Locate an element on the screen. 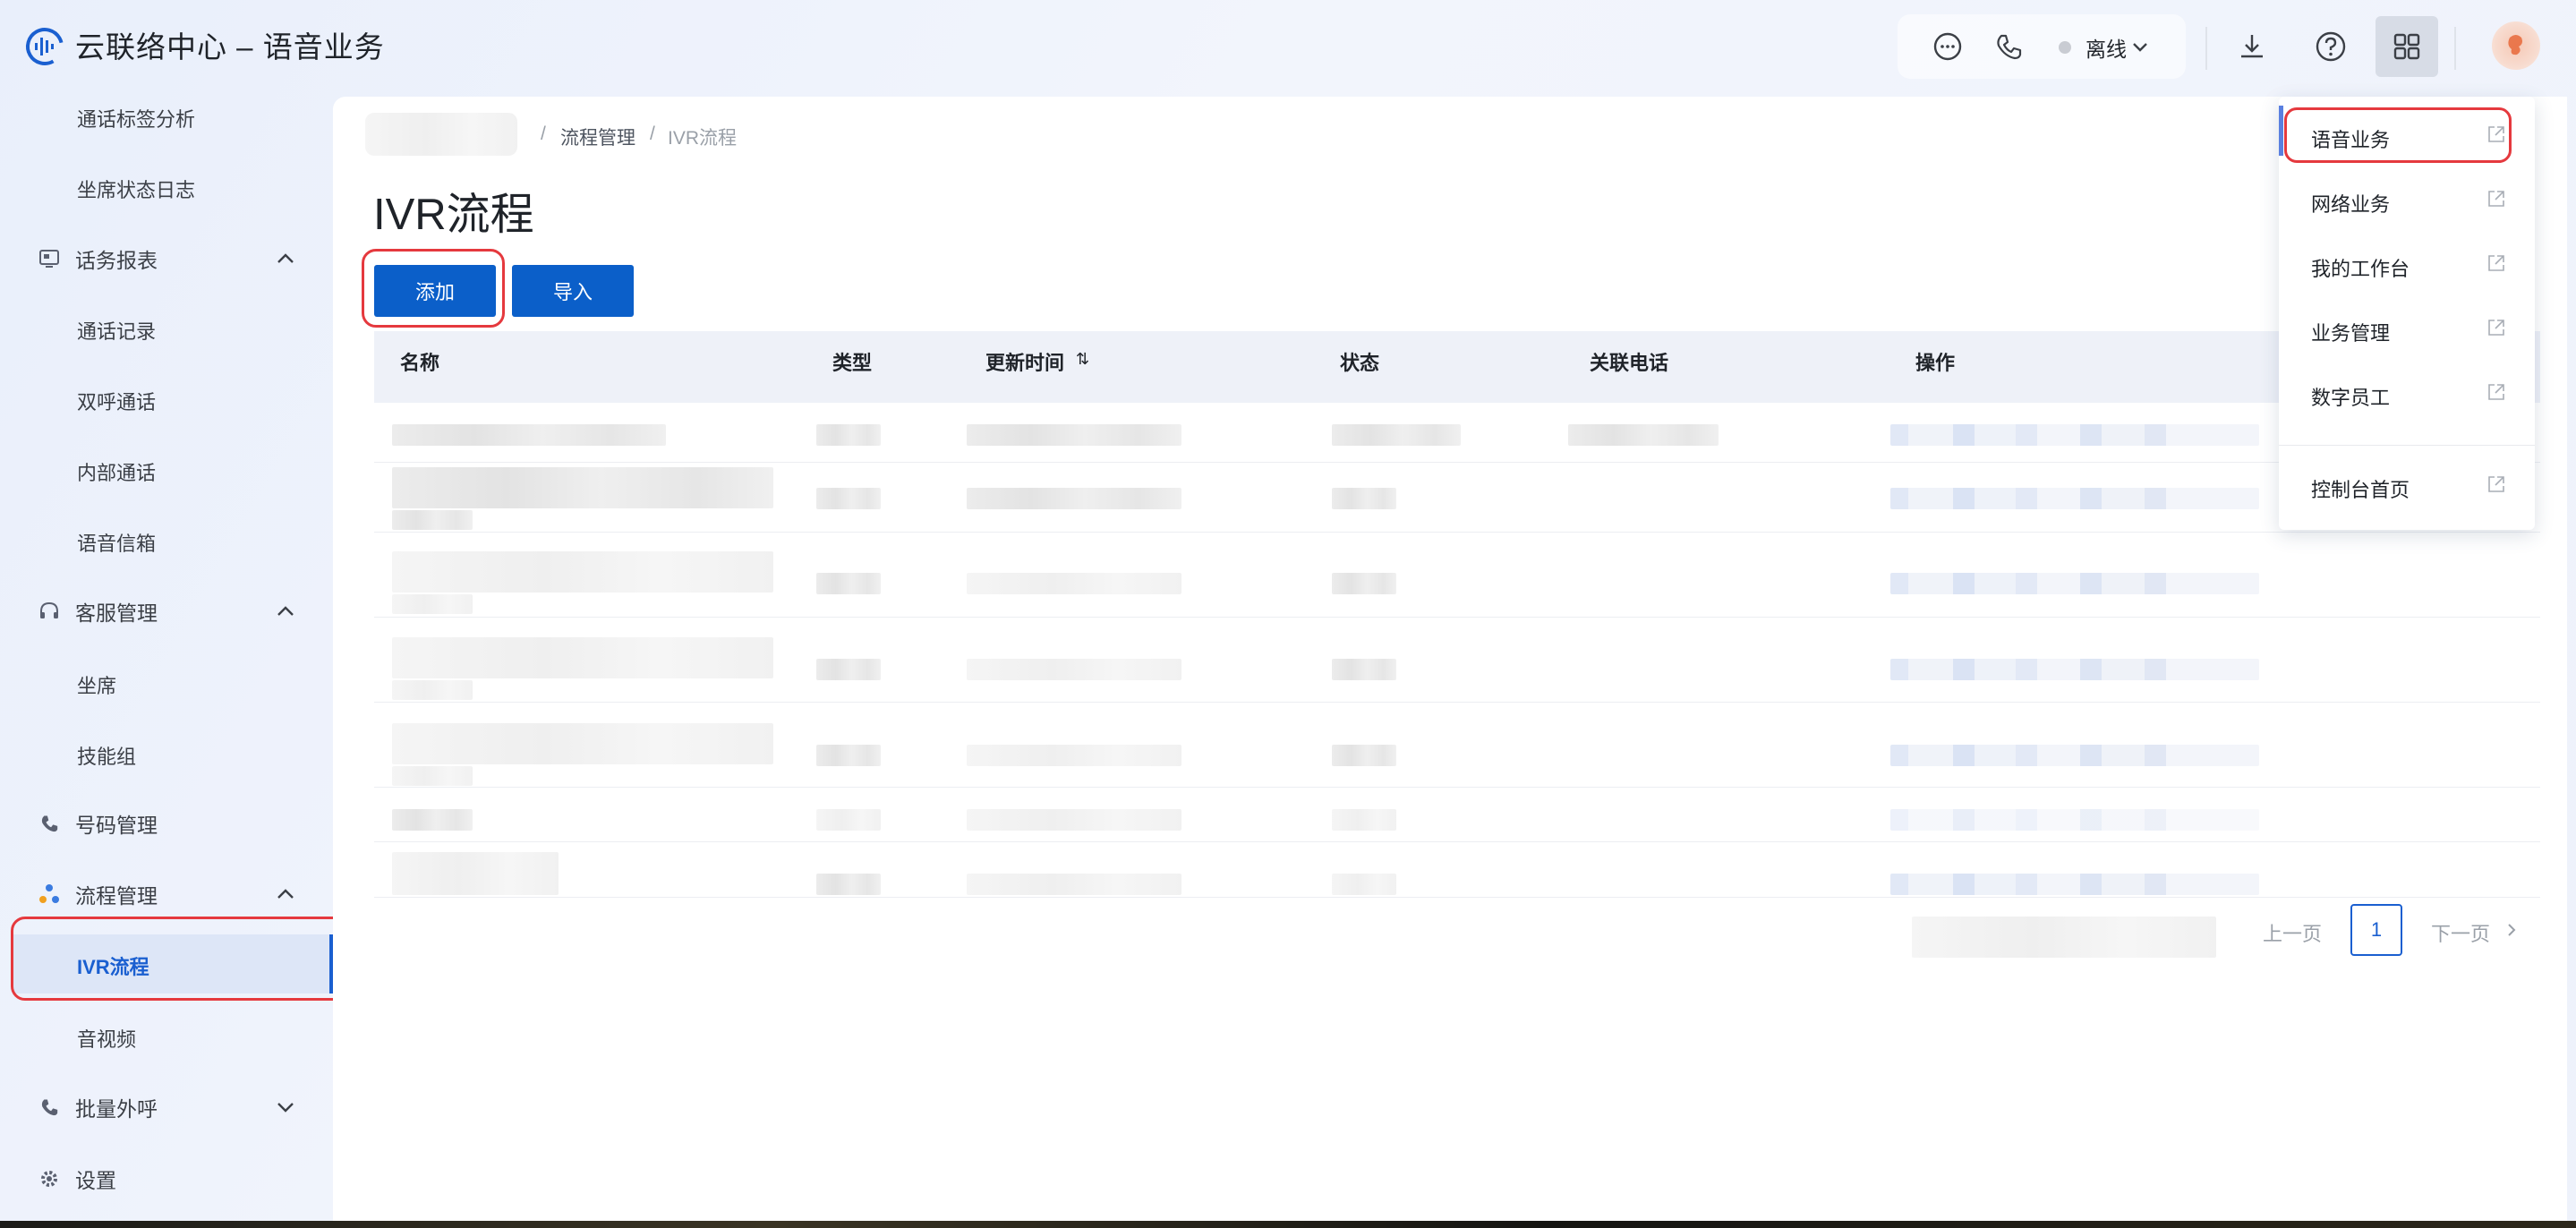 This screenshot has height=1228, width=2576. apps-grid-button is located at coordinates (2407, 46).